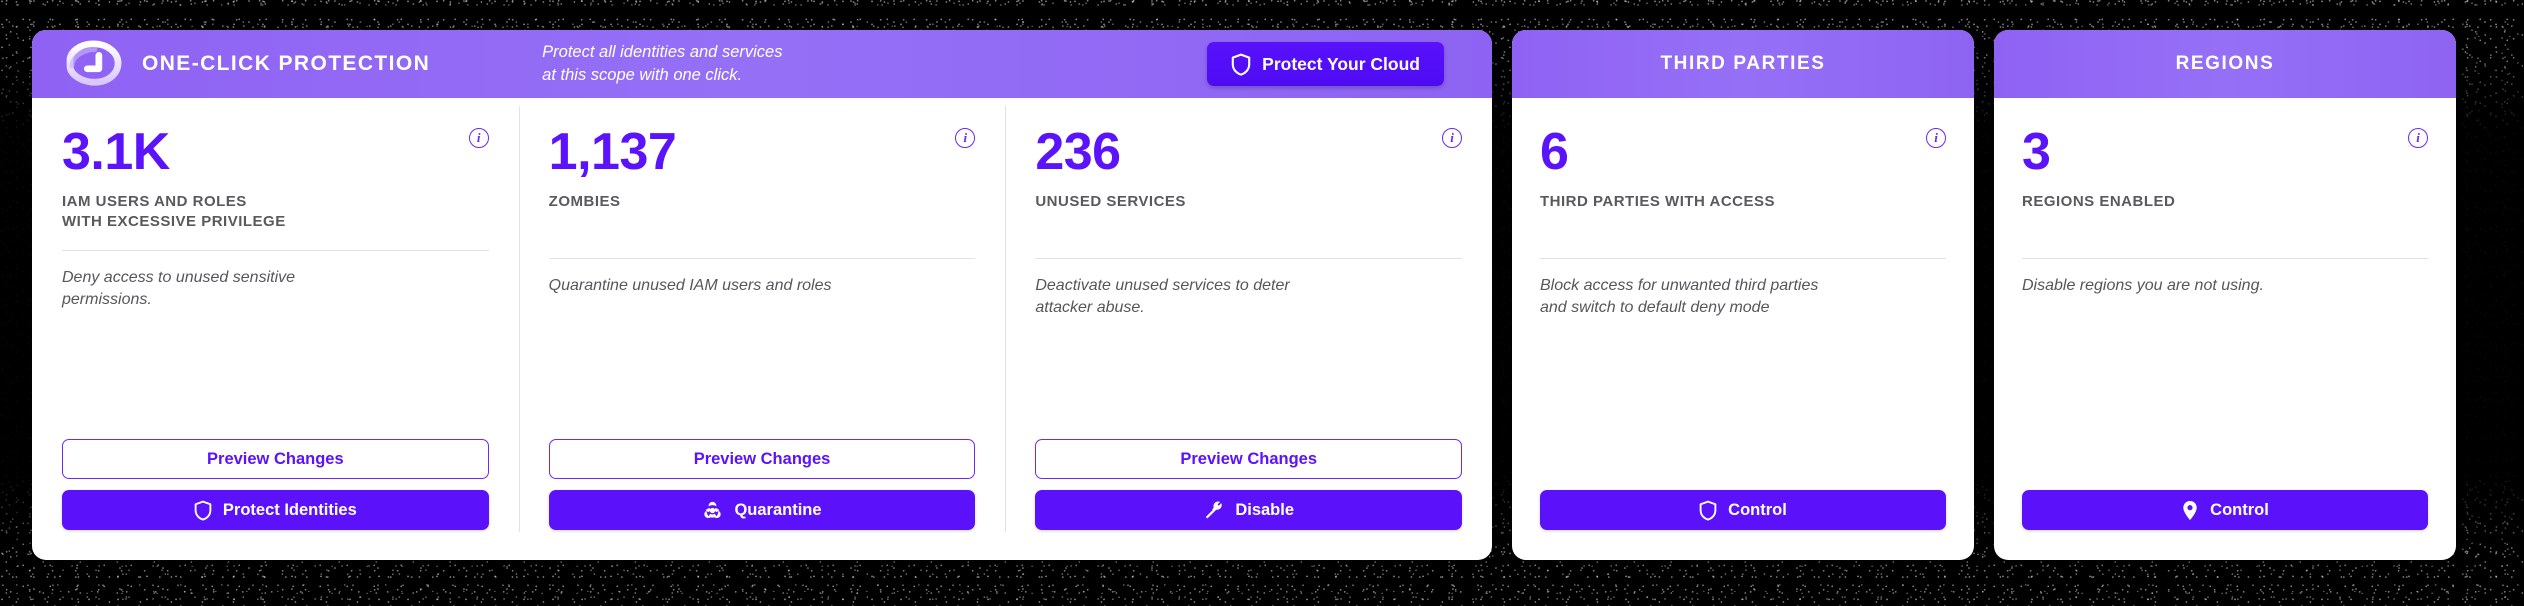 Image resolution: width=2524 pixels, height=606 pixels. I want to click on regions-header: REGIONS, so click(2225, 64).